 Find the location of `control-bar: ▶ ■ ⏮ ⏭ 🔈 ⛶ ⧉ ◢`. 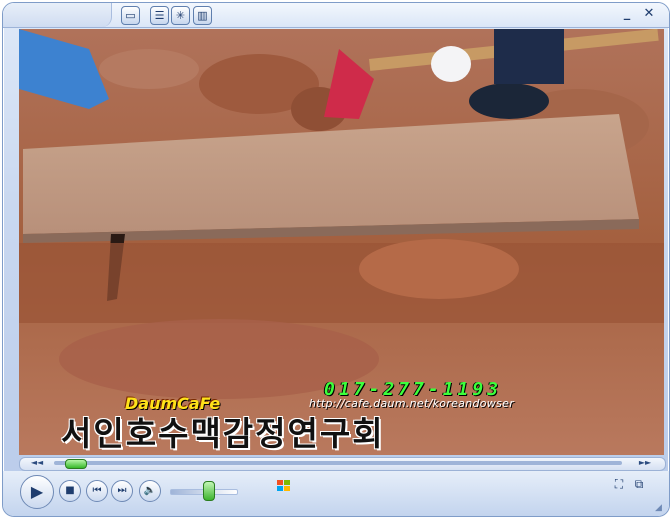

control-bar: ▶ ■ ⏮ ⏭ 🔈 ⛶ ⧉ ◢ is located at coordinates (336, 493).